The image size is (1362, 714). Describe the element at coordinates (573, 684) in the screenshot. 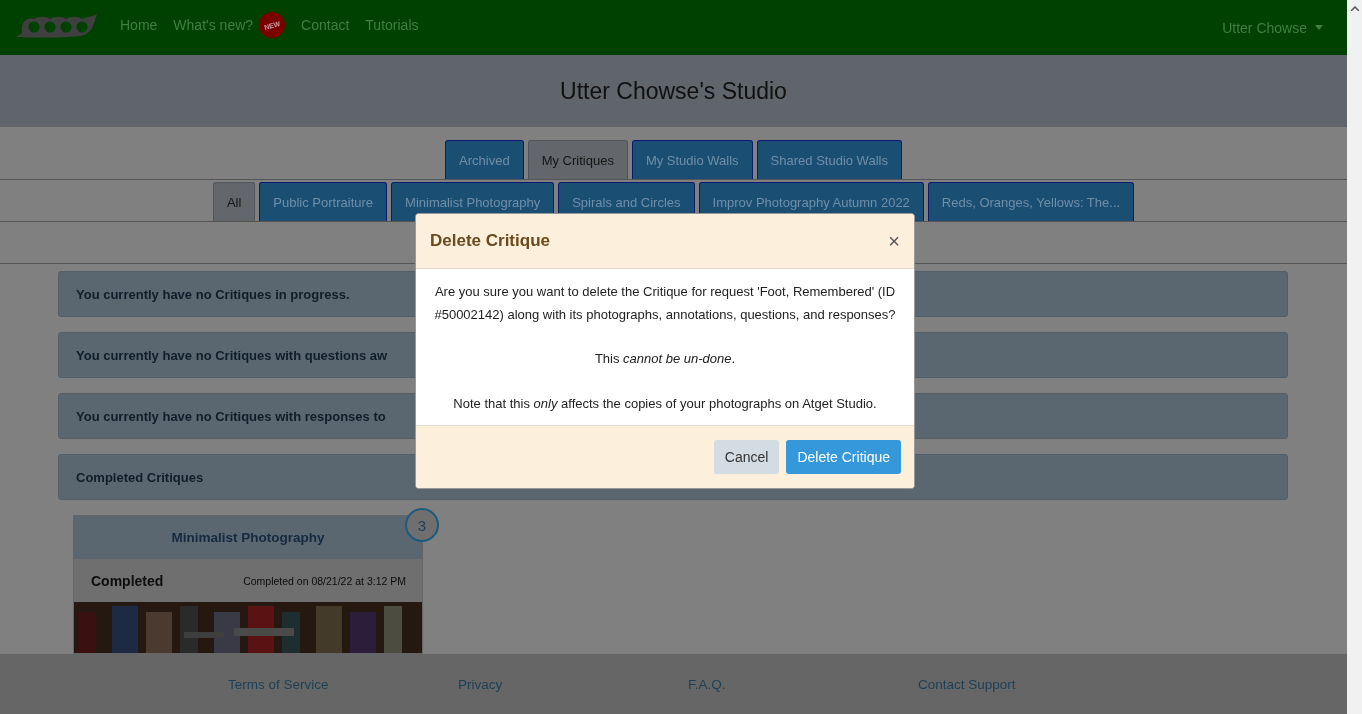

I see `footer-link: Privacy` at that location.